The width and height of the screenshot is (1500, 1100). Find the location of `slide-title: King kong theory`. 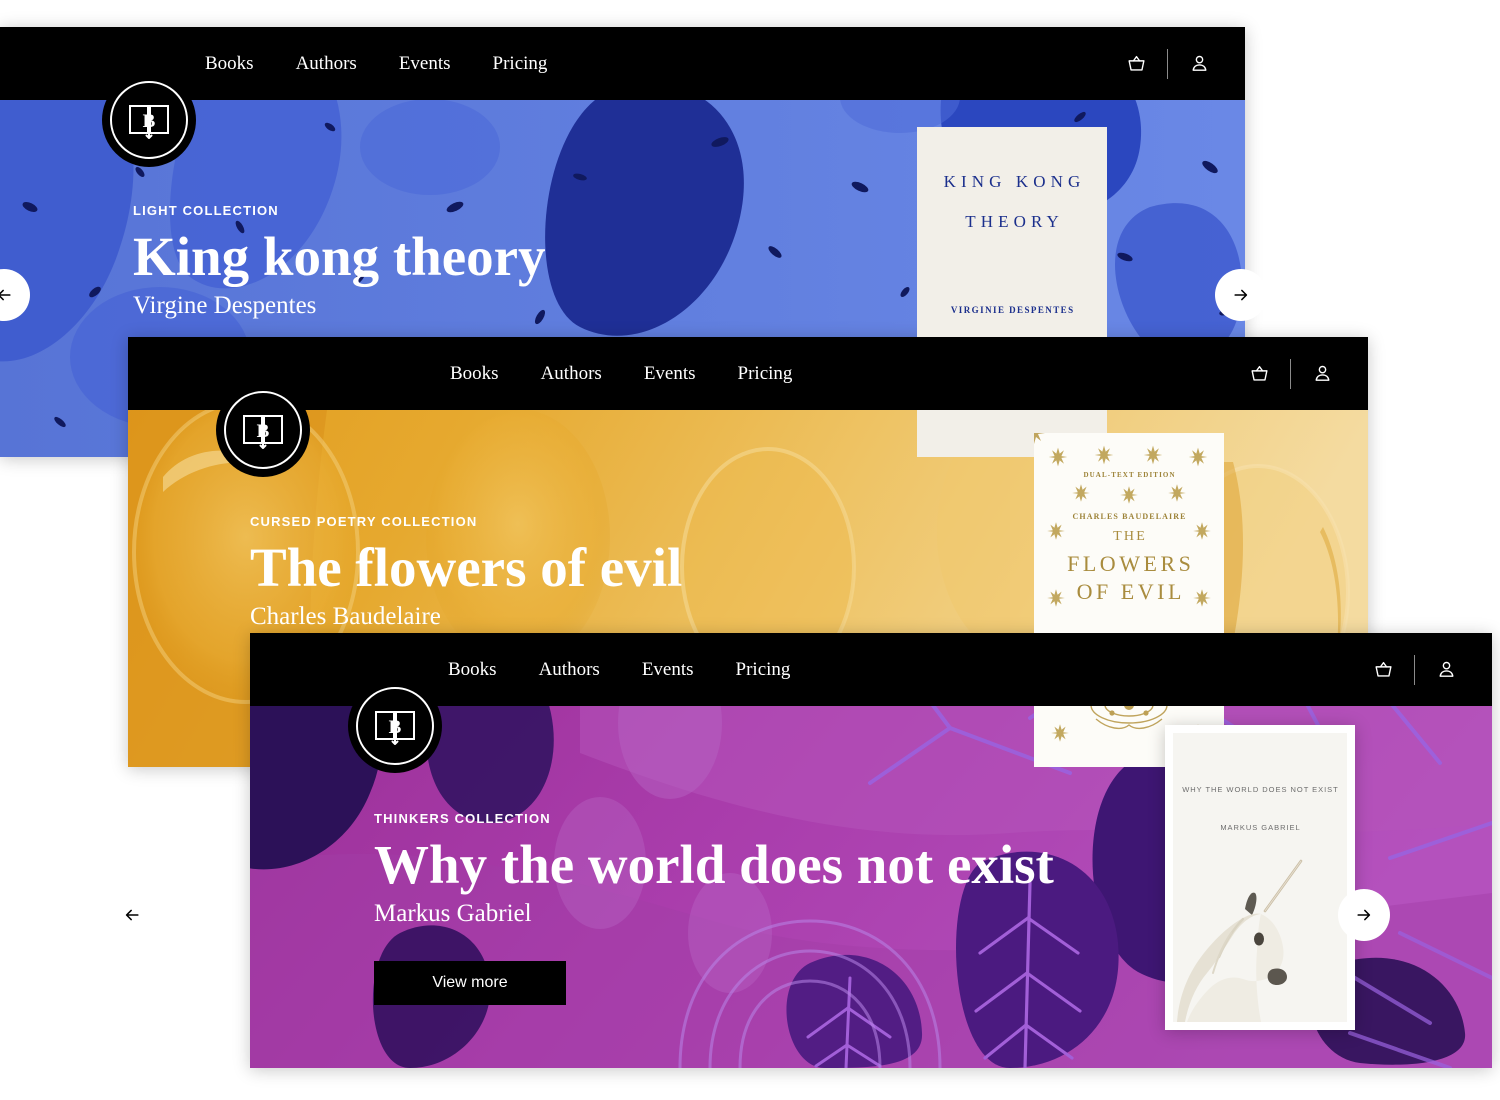

slide-title: King kong theory is located at coordinates (339, 256).